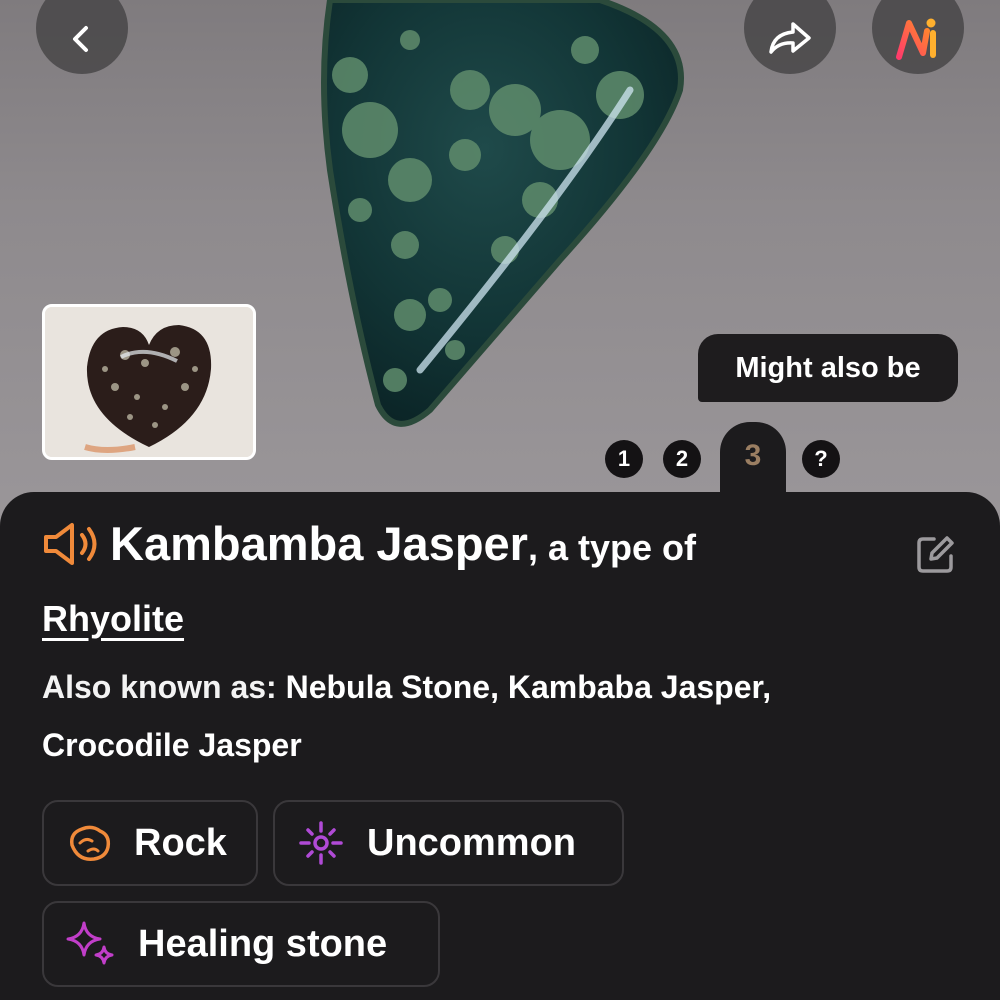 Image resolution: width=1000 pixels, height=1000 pixels. I want to click on type-of-text: , a type of, so click(612, 547).